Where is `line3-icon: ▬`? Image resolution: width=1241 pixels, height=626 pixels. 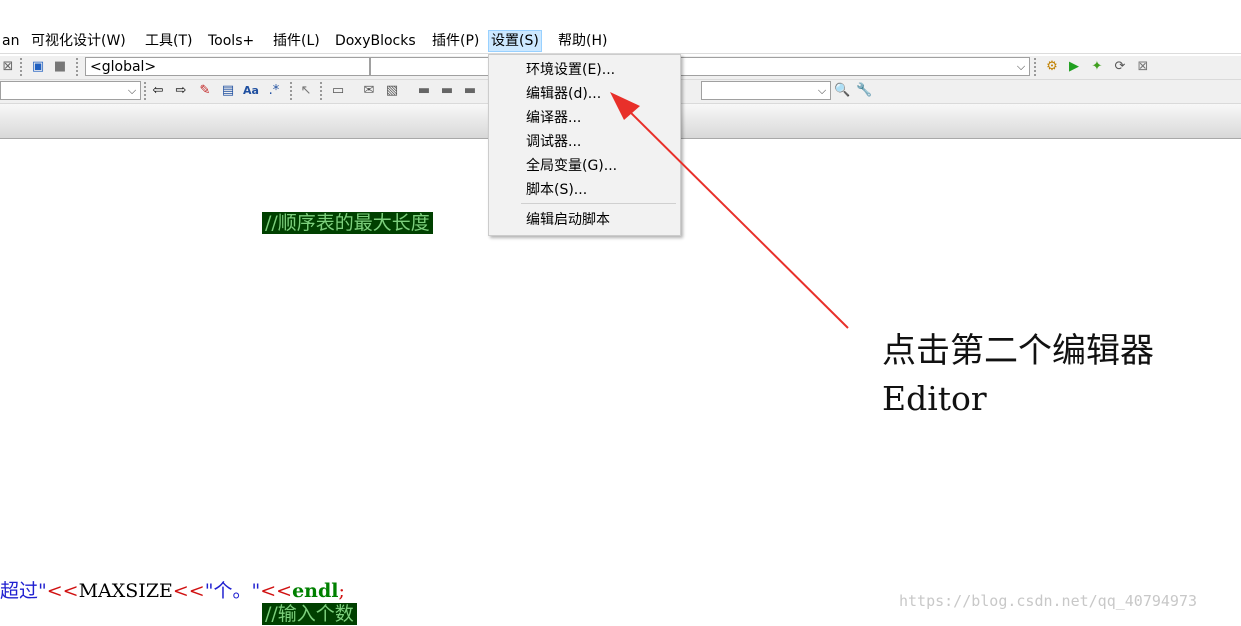 line3-icon: ▬ is located at coordinates (470, 91).